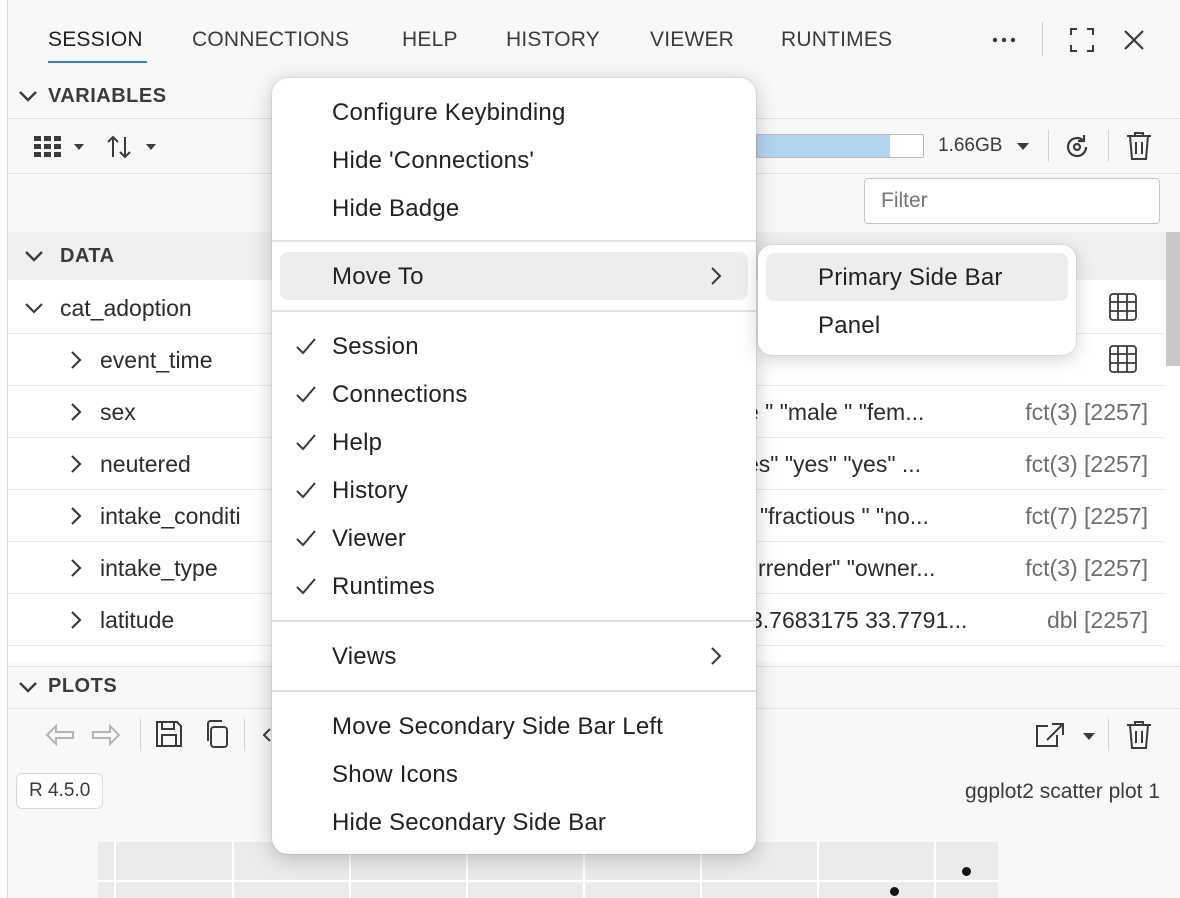  Describe the element at coordinates (369, 538) in the screenshot. I see `menu-item-label: Viewer` at that location.